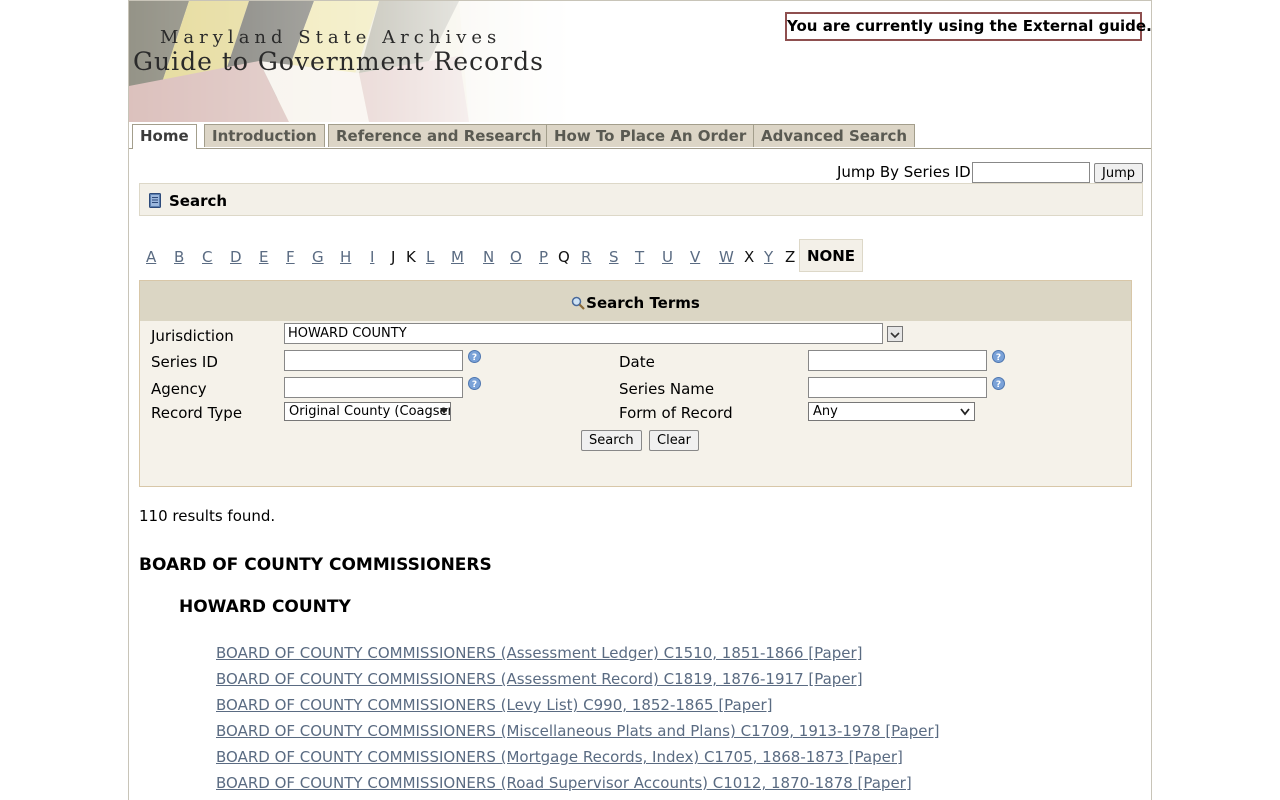 Image resolution: width=1280 pixels, height=800 pixels. I want to click on series-id-input, so click(373, 360).